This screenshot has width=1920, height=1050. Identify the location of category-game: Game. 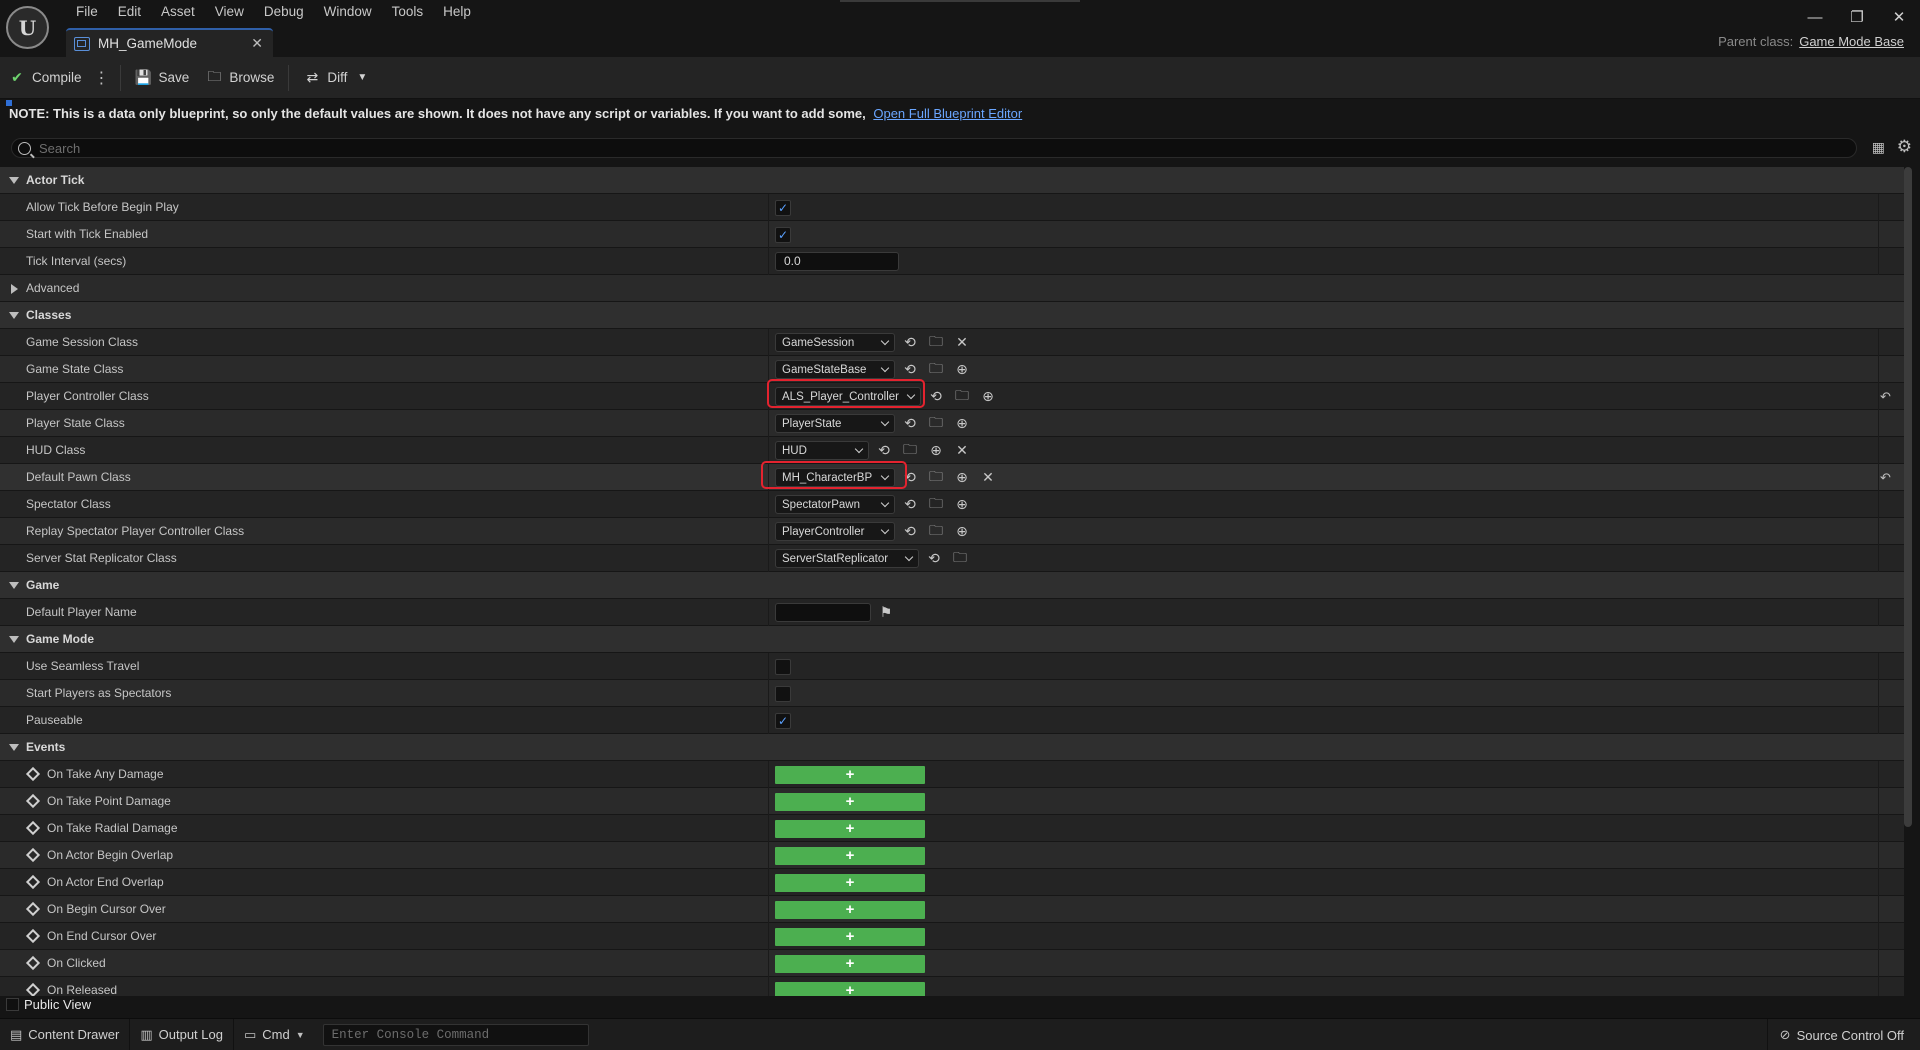
(952, 585).